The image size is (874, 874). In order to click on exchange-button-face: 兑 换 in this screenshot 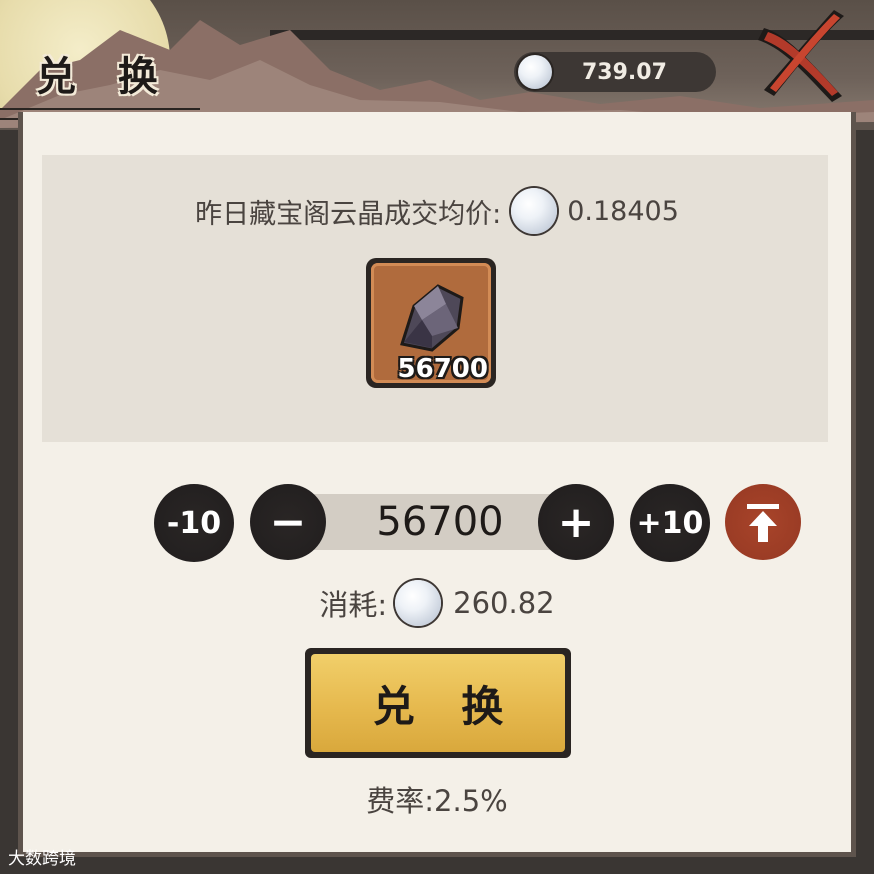, I will do `click(438, 703)`.